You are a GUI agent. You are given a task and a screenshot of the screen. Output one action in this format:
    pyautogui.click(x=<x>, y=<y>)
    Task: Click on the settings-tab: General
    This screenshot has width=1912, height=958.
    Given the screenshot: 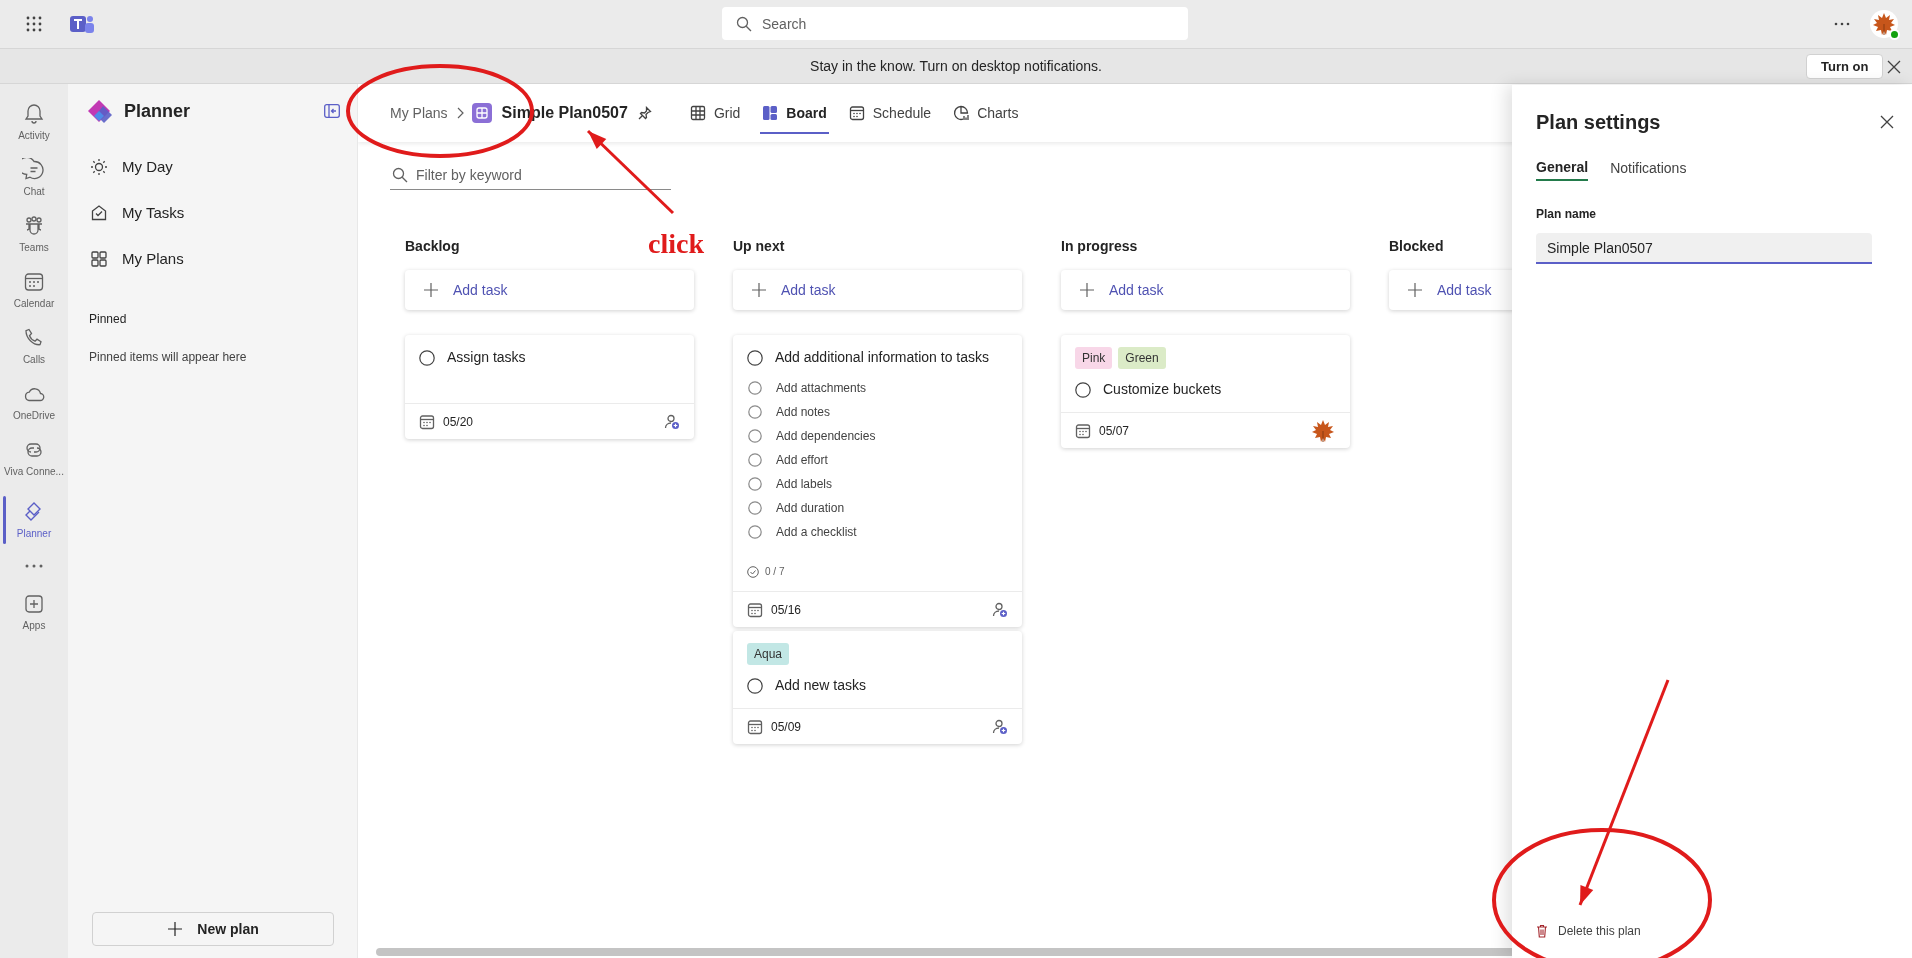 What is the action you would take?
    pyautogui.click(x=1562, y=168)
    